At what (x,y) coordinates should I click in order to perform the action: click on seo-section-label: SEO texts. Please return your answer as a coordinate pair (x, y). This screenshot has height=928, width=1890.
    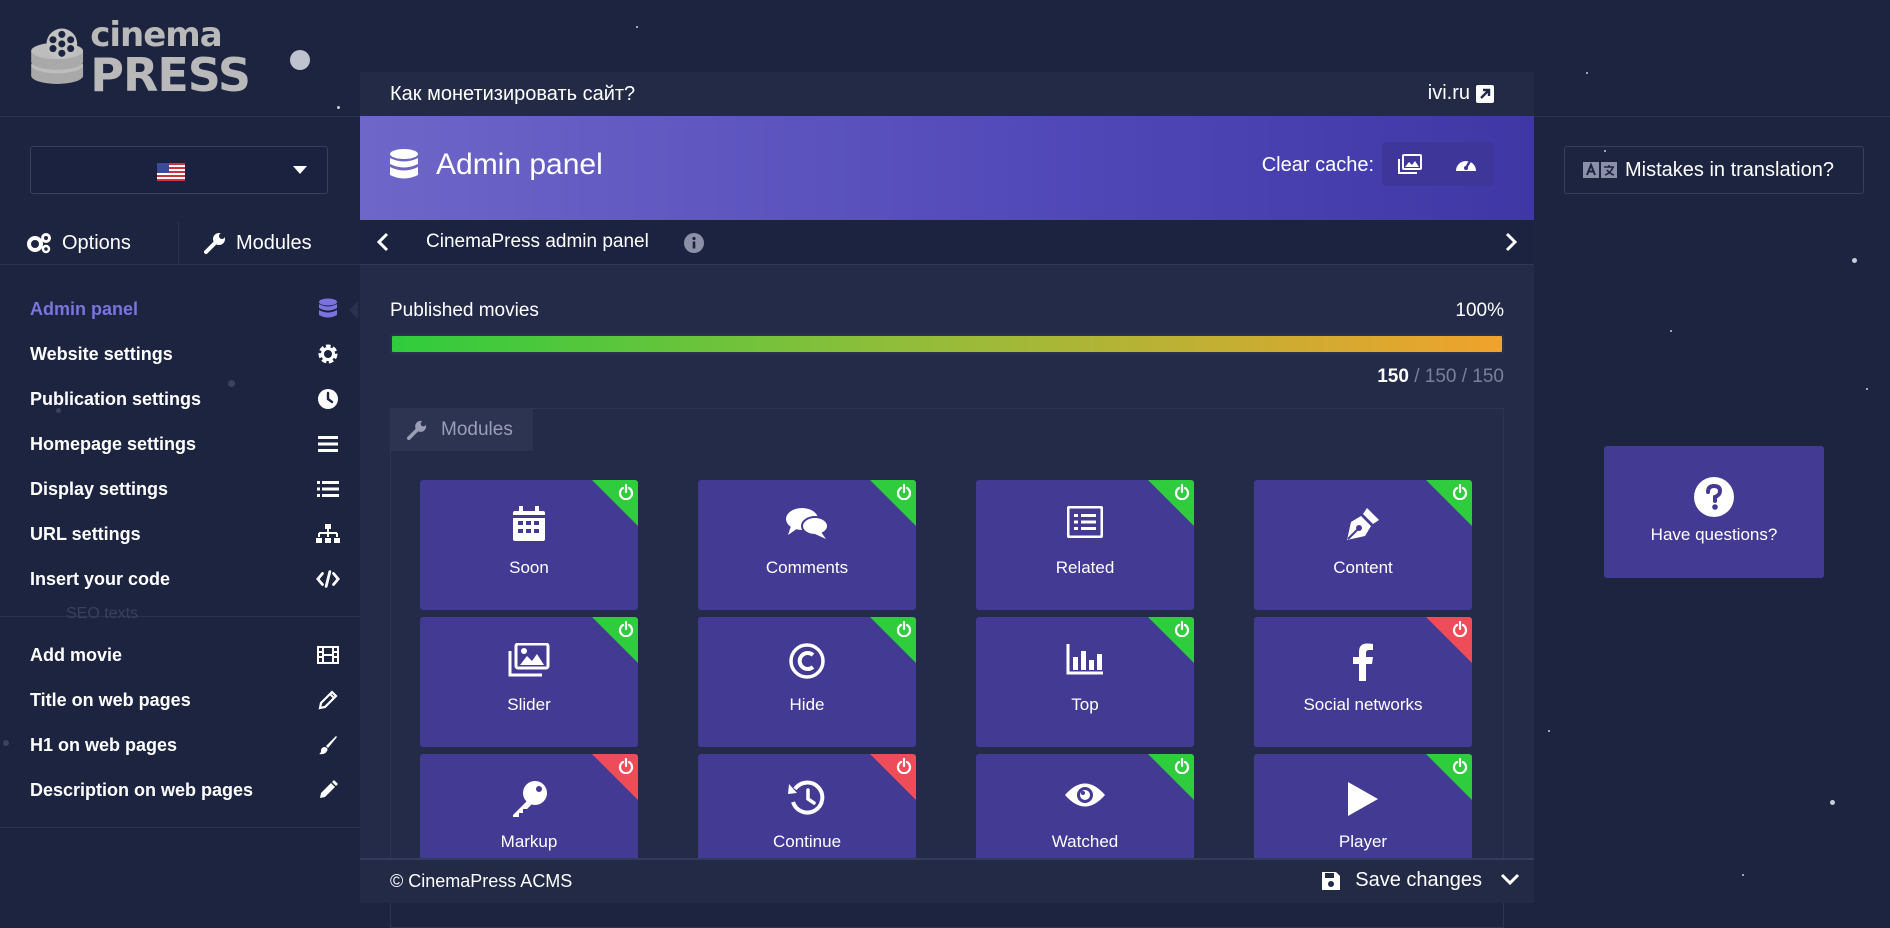
    Looking at the image, I should click on (102, 613).